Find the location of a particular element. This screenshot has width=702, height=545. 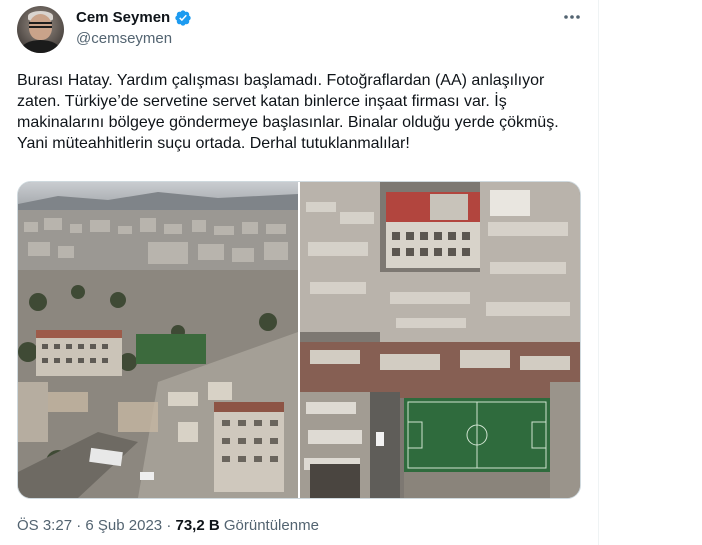

views-label: Görüntülenme is located at coordinates (271, 525).